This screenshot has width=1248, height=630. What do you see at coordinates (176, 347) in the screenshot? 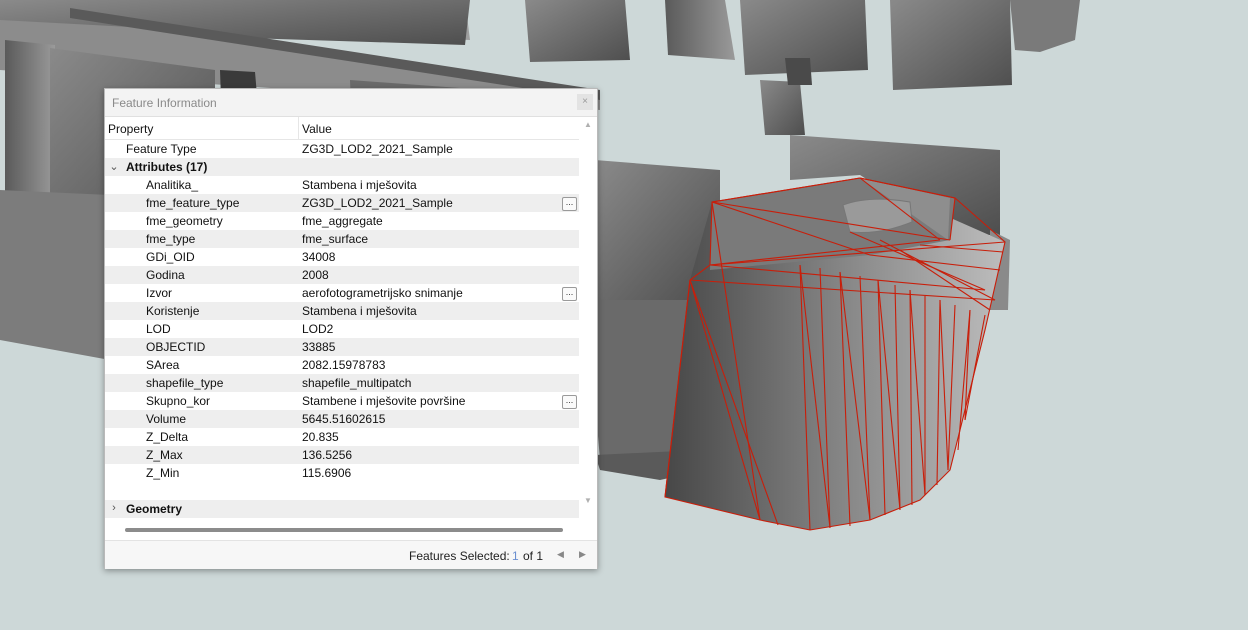
I see `property-name: OBJECTID` at bounding box center [176, 347].